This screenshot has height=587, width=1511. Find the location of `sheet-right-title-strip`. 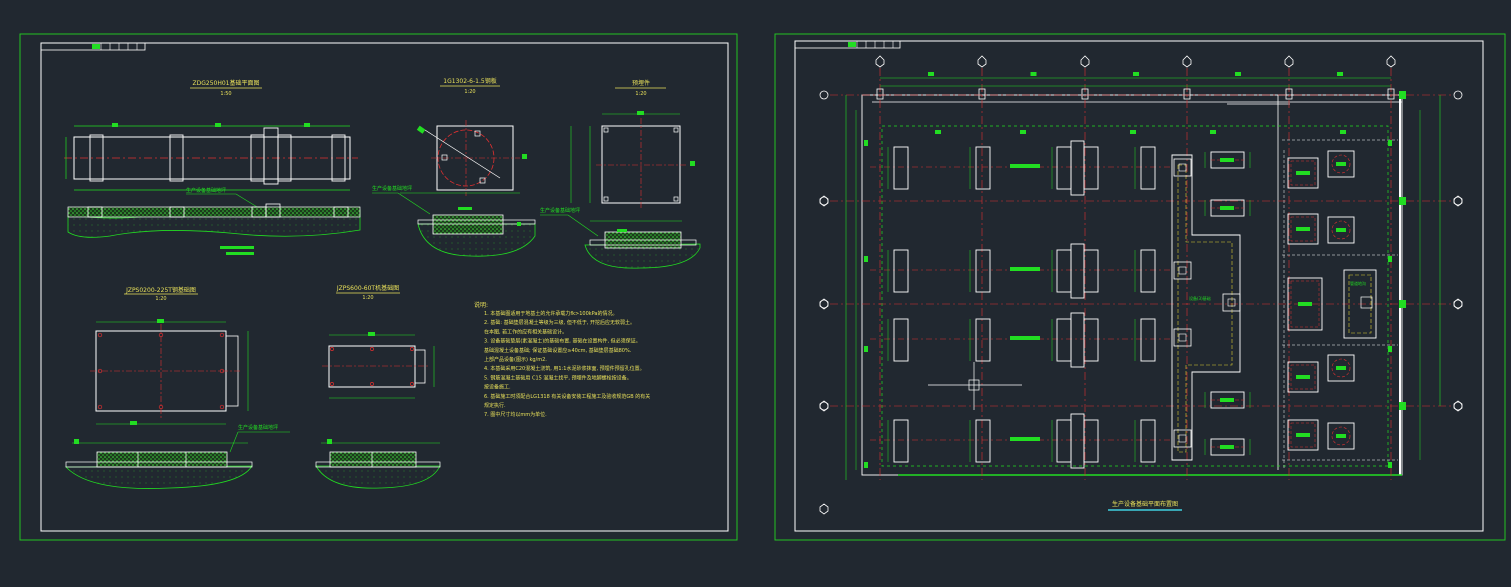

sheet-right-title-strip is located at coordinates (847, 44).